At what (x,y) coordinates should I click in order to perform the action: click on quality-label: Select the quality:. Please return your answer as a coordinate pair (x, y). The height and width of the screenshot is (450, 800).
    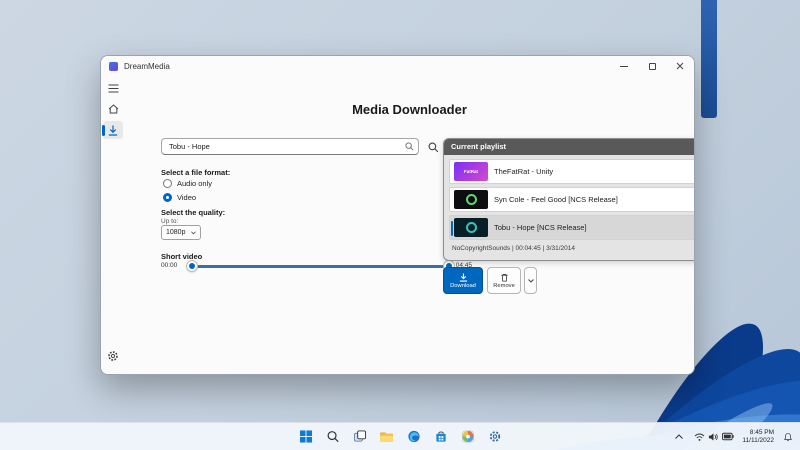
    Looking at the image, I should click on (193, 212).